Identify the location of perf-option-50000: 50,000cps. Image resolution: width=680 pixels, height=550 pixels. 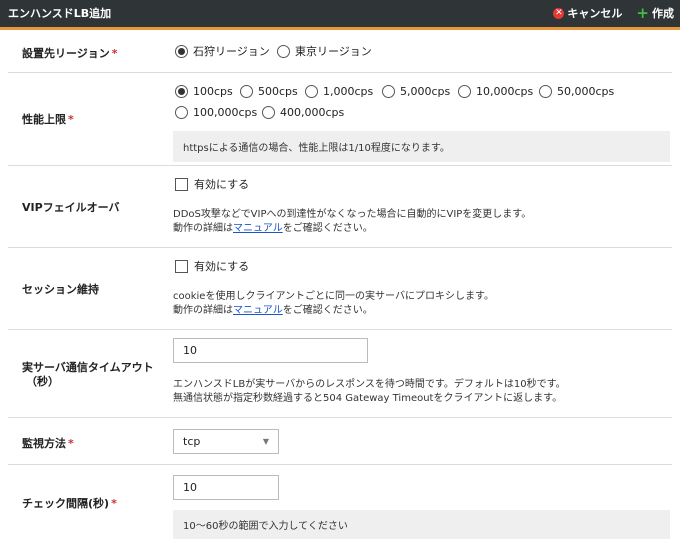
(576, 91).